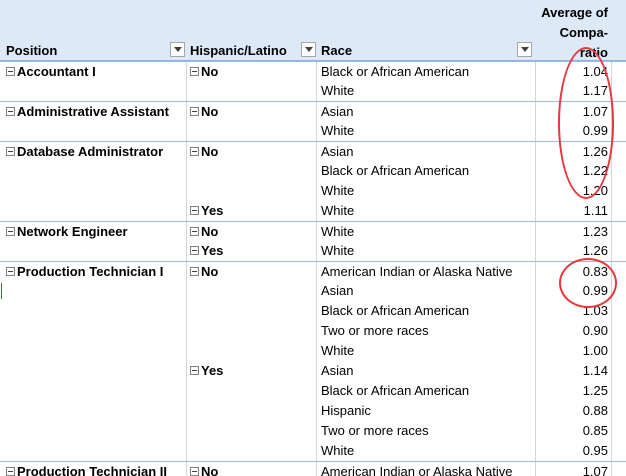  Describe the element at coordinates (313, 371) in the screenshot. I see `table-row: Yes Asian 1.14` at that location.